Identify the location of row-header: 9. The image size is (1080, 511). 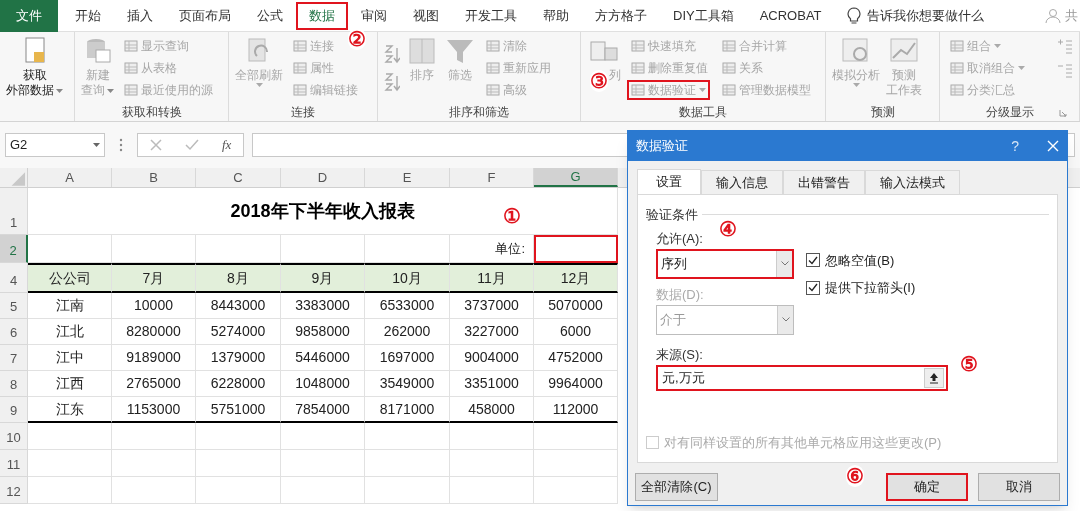
(14, 410).